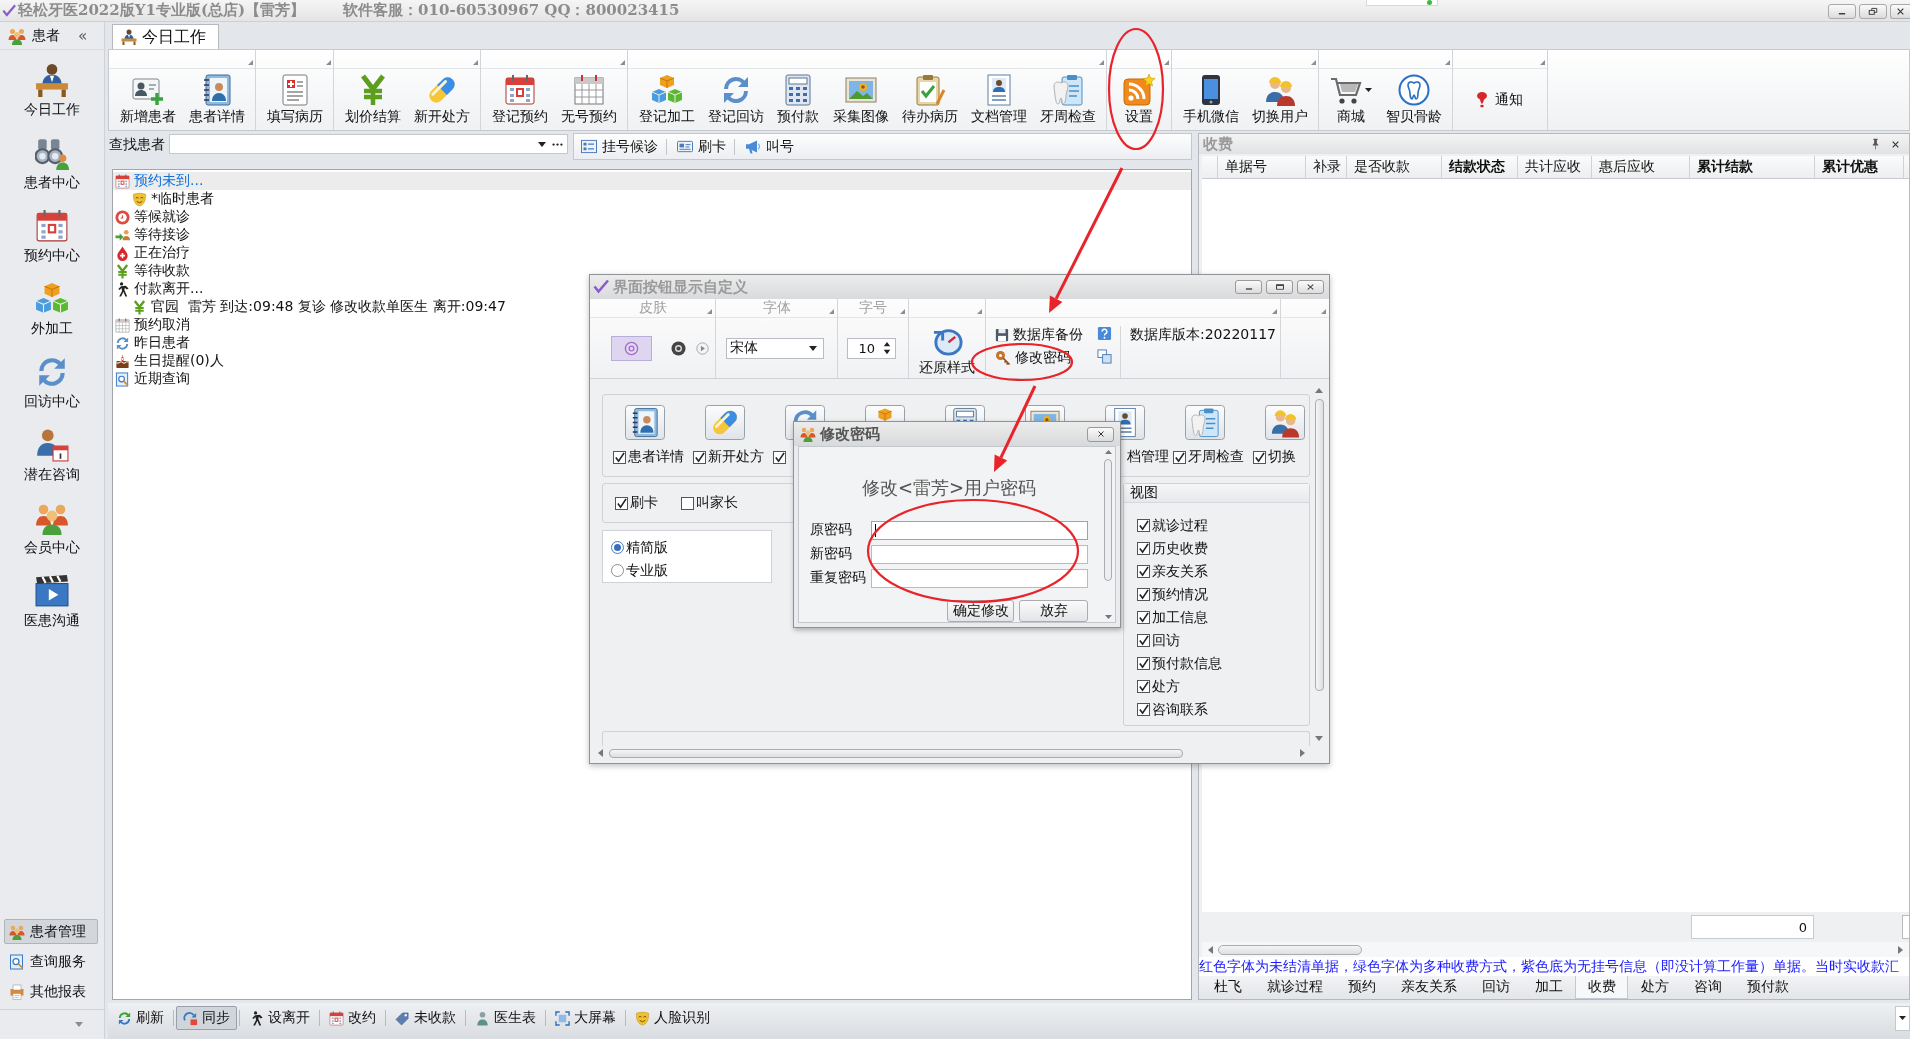  Describe the element at coordinates (772, 146) in the screenshot. I see `toolbar-button: 叫号` at that location.